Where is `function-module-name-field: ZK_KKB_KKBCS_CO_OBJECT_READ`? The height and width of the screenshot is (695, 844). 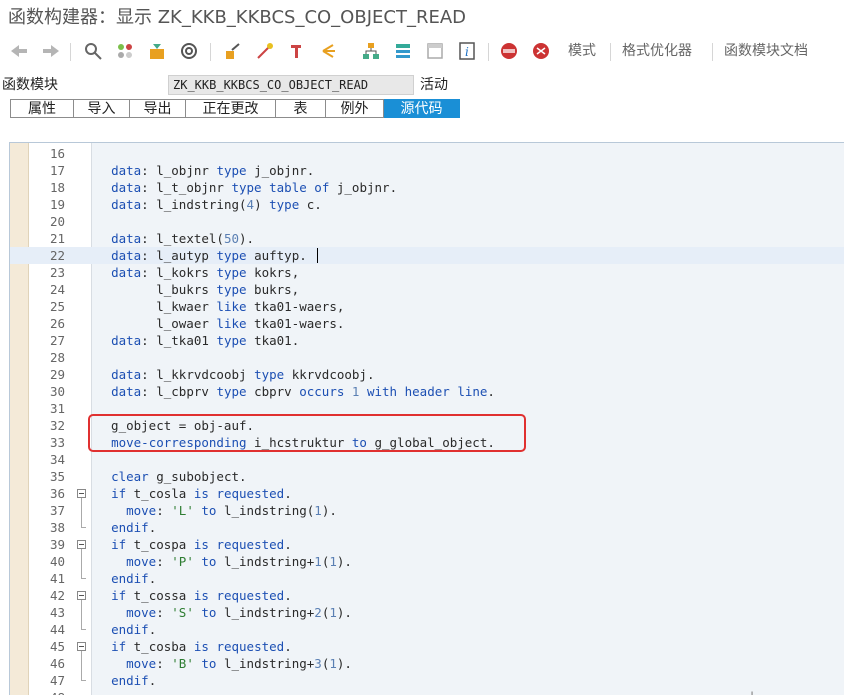 function-module-name-field: ZK_KKB_KKBCS_CO_OBJECT_READ is located at coordinates (291, 85).